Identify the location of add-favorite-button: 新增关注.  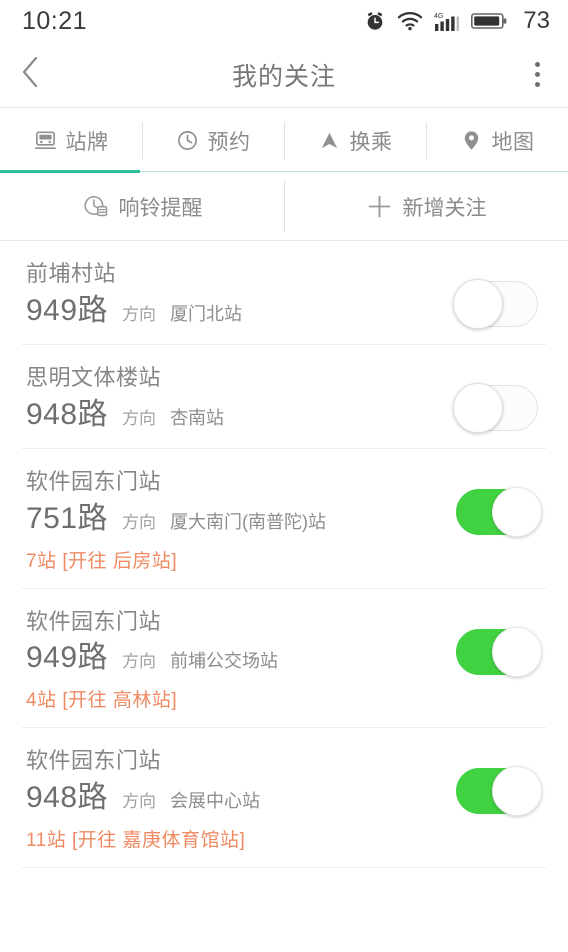
(426, 206).